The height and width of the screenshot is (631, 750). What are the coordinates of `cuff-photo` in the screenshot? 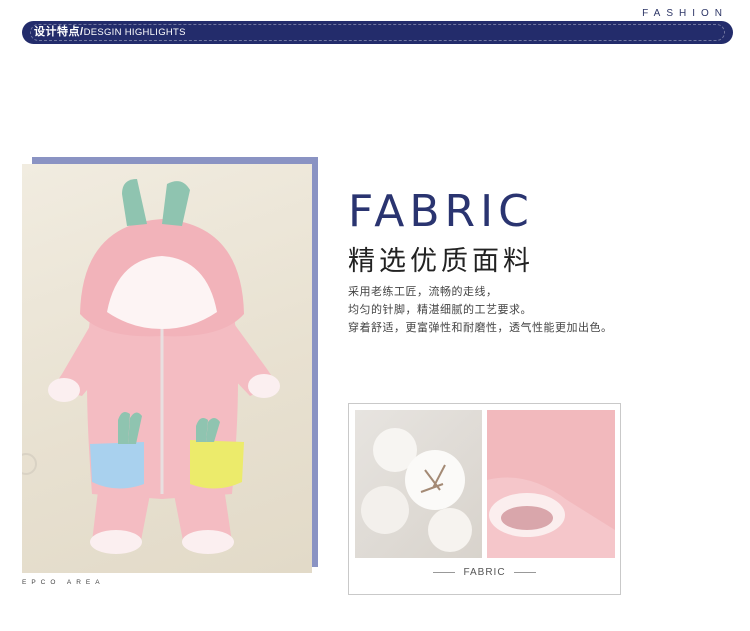 It's located at (551, 484).